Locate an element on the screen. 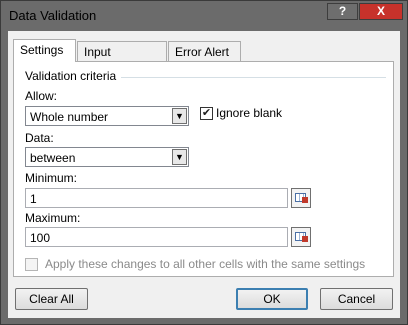 Image resolution: width=408 pixels, height=325 pixels. allow-dropdown: Whole number ▼ is located at coordinates (107, 116).